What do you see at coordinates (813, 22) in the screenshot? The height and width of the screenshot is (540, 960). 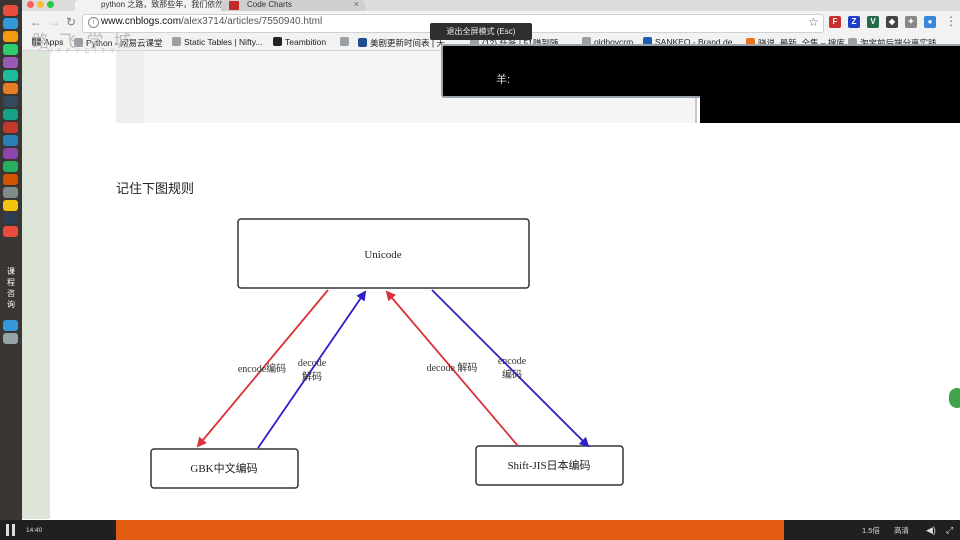 I see `bookmark-star-icon: ☆` at bounding box center [813, 22].